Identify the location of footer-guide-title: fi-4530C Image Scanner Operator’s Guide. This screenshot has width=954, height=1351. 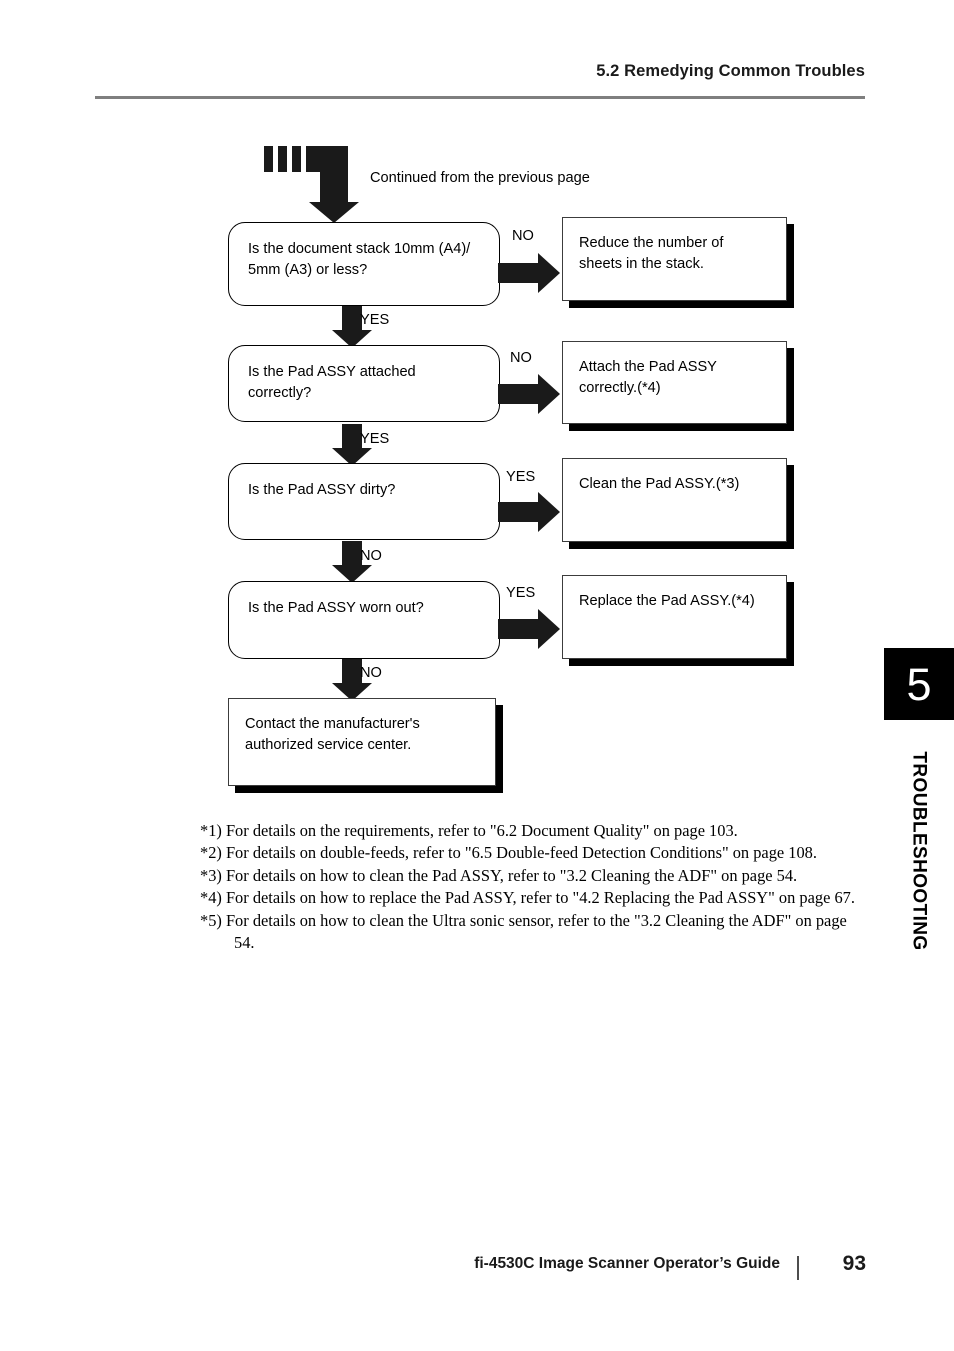
(627, 1263).